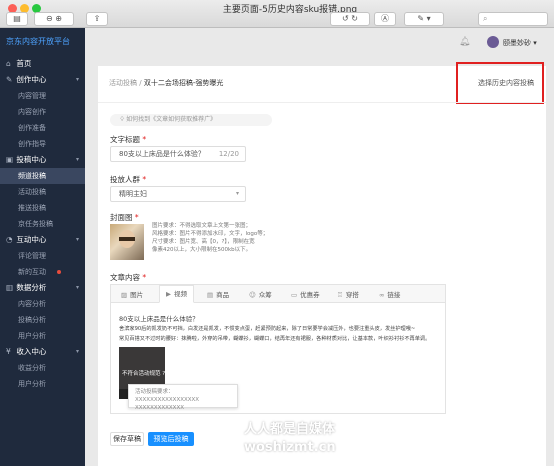 Image resolution: width=554 pixels, height=466 pixels. Describe the element at coordinates (322, 102) in the screenshot. I see `header-divider` at that location.